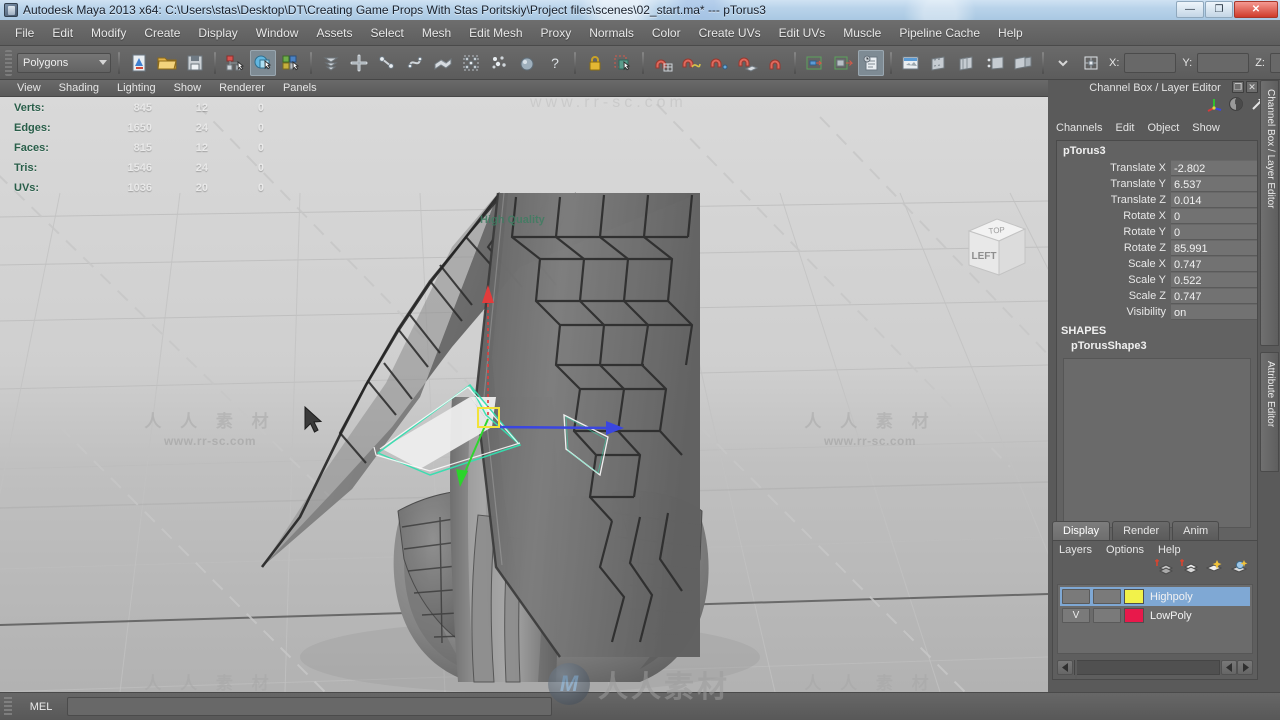 The image size is (1280, 720). I want to click on menu-create: Create, so click(162, 33).